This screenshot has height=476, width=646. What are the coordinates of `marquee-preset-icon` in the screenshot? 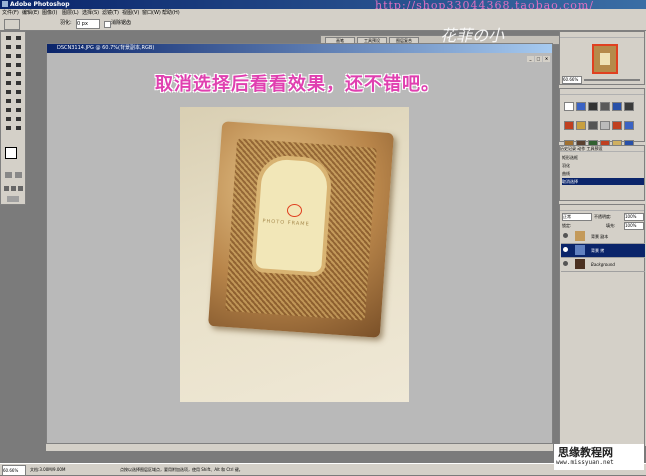 It's located at (12, 24).